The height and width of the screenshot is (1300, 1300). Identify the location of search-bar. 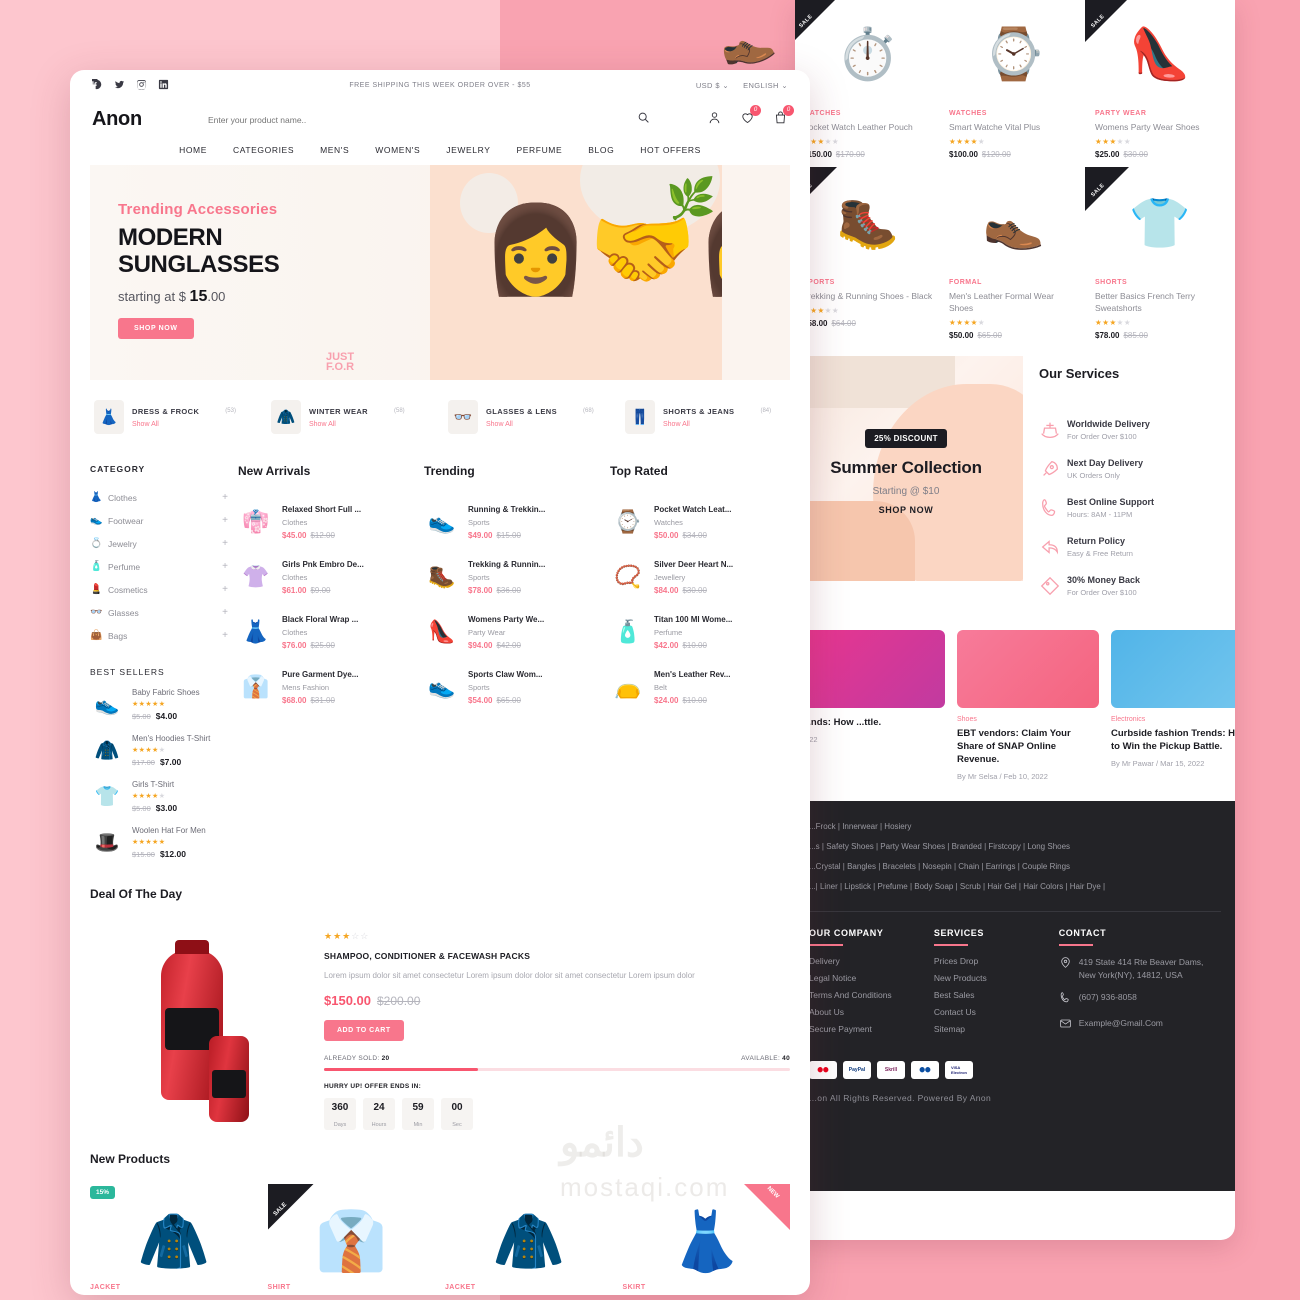
(433, 120).